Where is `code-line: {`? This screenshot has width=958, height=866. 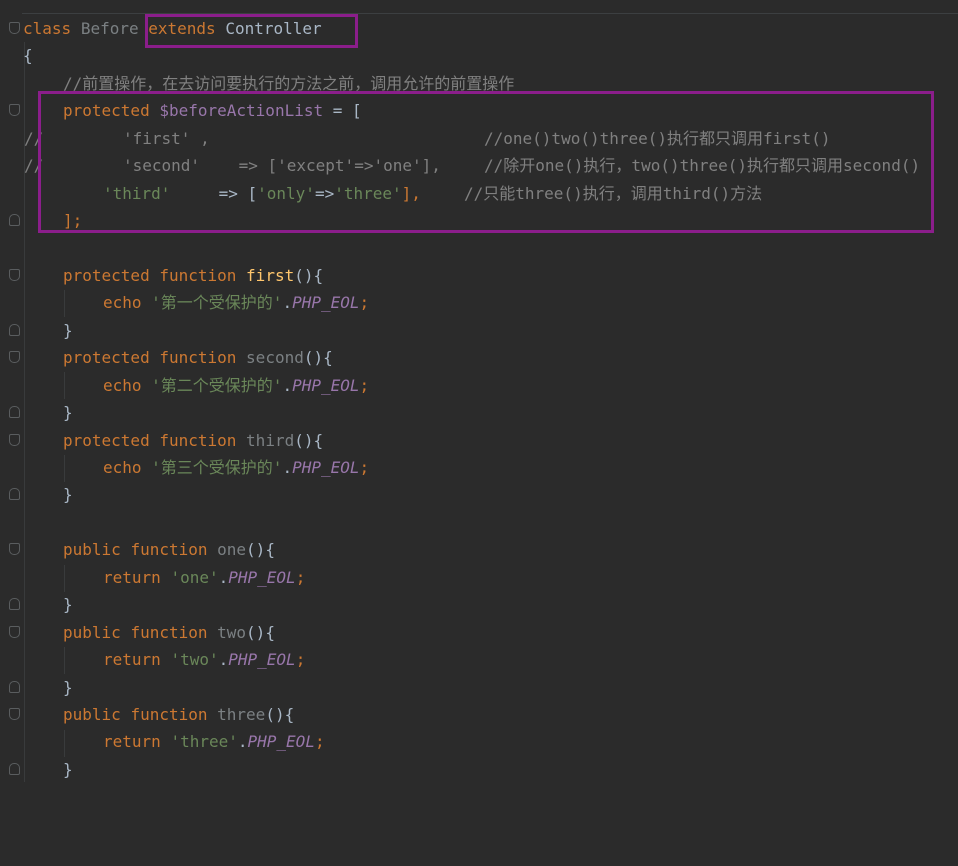
code-line: { is located at coordinates (479, 55).